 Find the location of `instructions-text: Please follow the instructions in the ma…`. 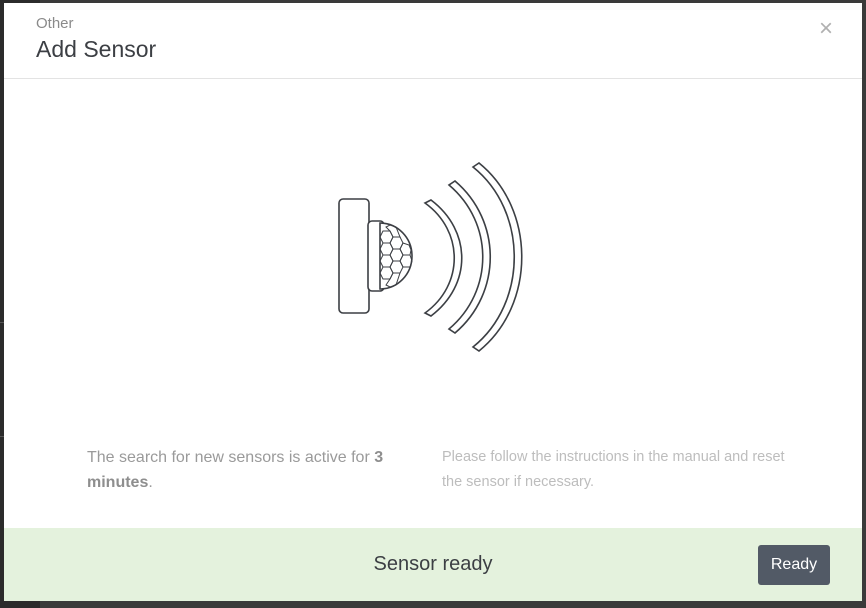

instructions-text: Please follow the instructions in the ma… is located at coordinates (613, 469).